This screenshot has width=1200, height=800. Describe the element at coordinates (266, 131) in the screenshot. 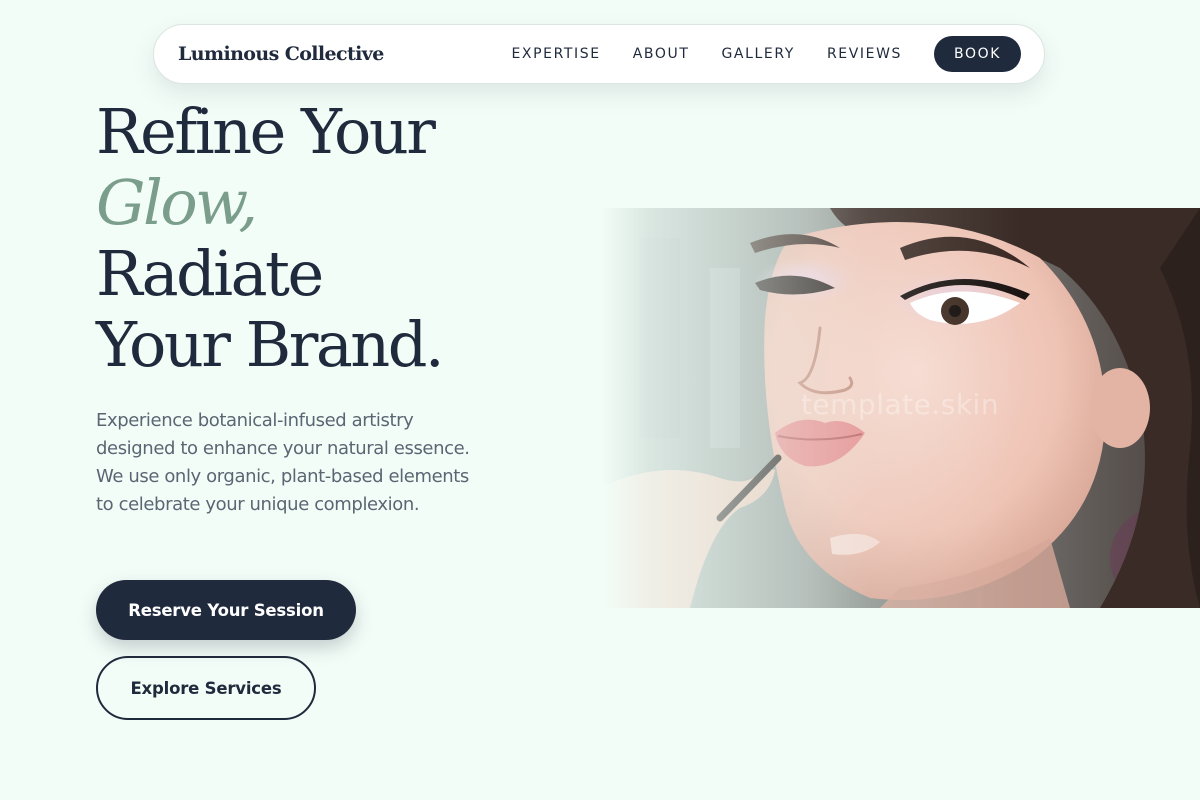

I see `hero-title-line-1: Refine Your` at that location.